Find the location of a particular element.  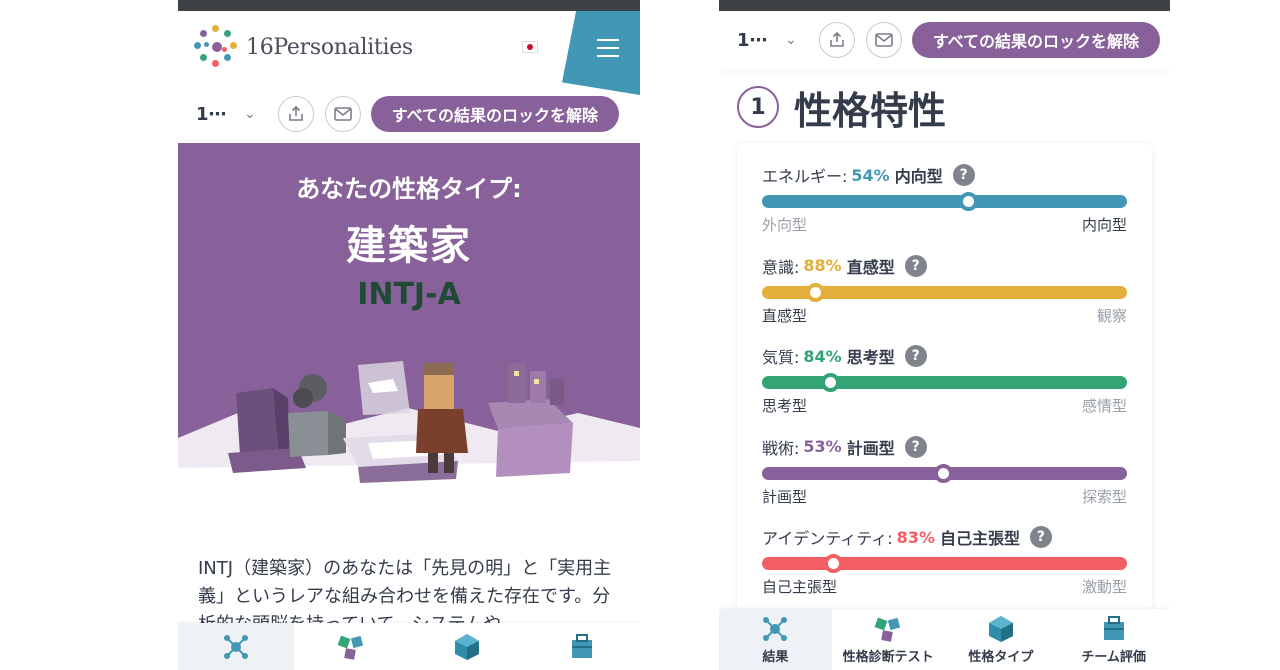

nav-results is located at coordinates (236, 646).